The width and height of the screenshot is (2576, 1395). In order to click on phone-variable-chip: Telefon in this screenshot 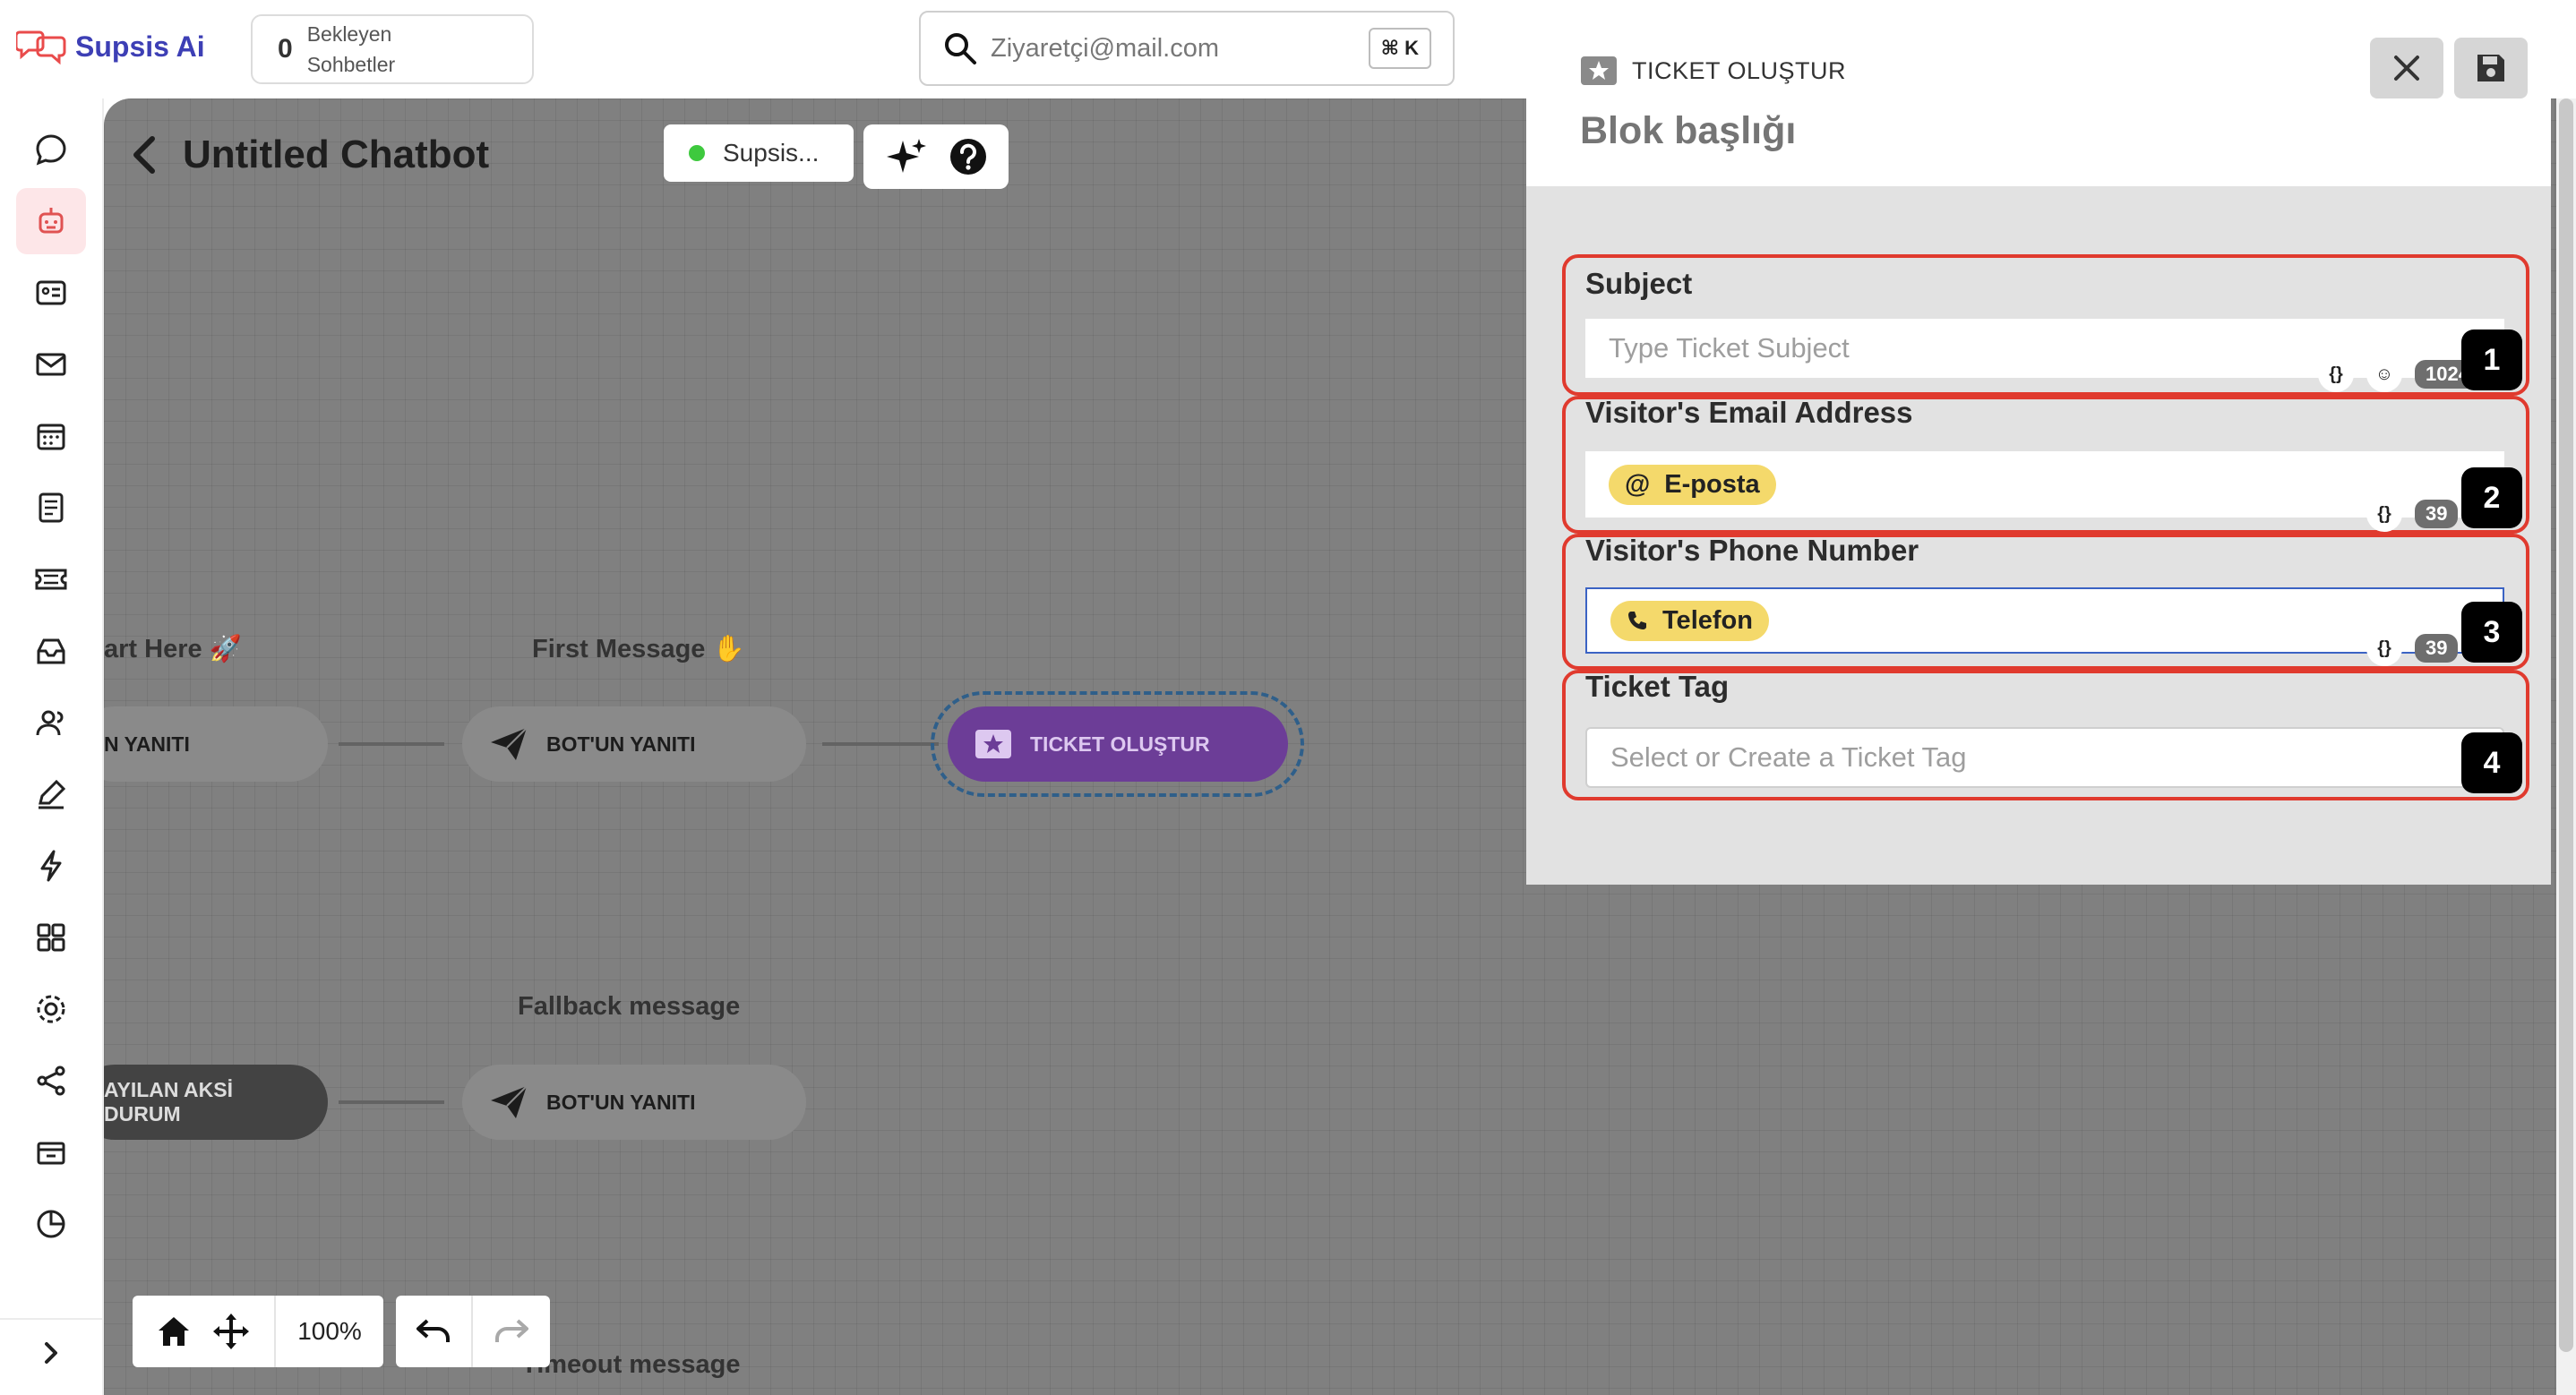, I will do `click(1689, 620)`.